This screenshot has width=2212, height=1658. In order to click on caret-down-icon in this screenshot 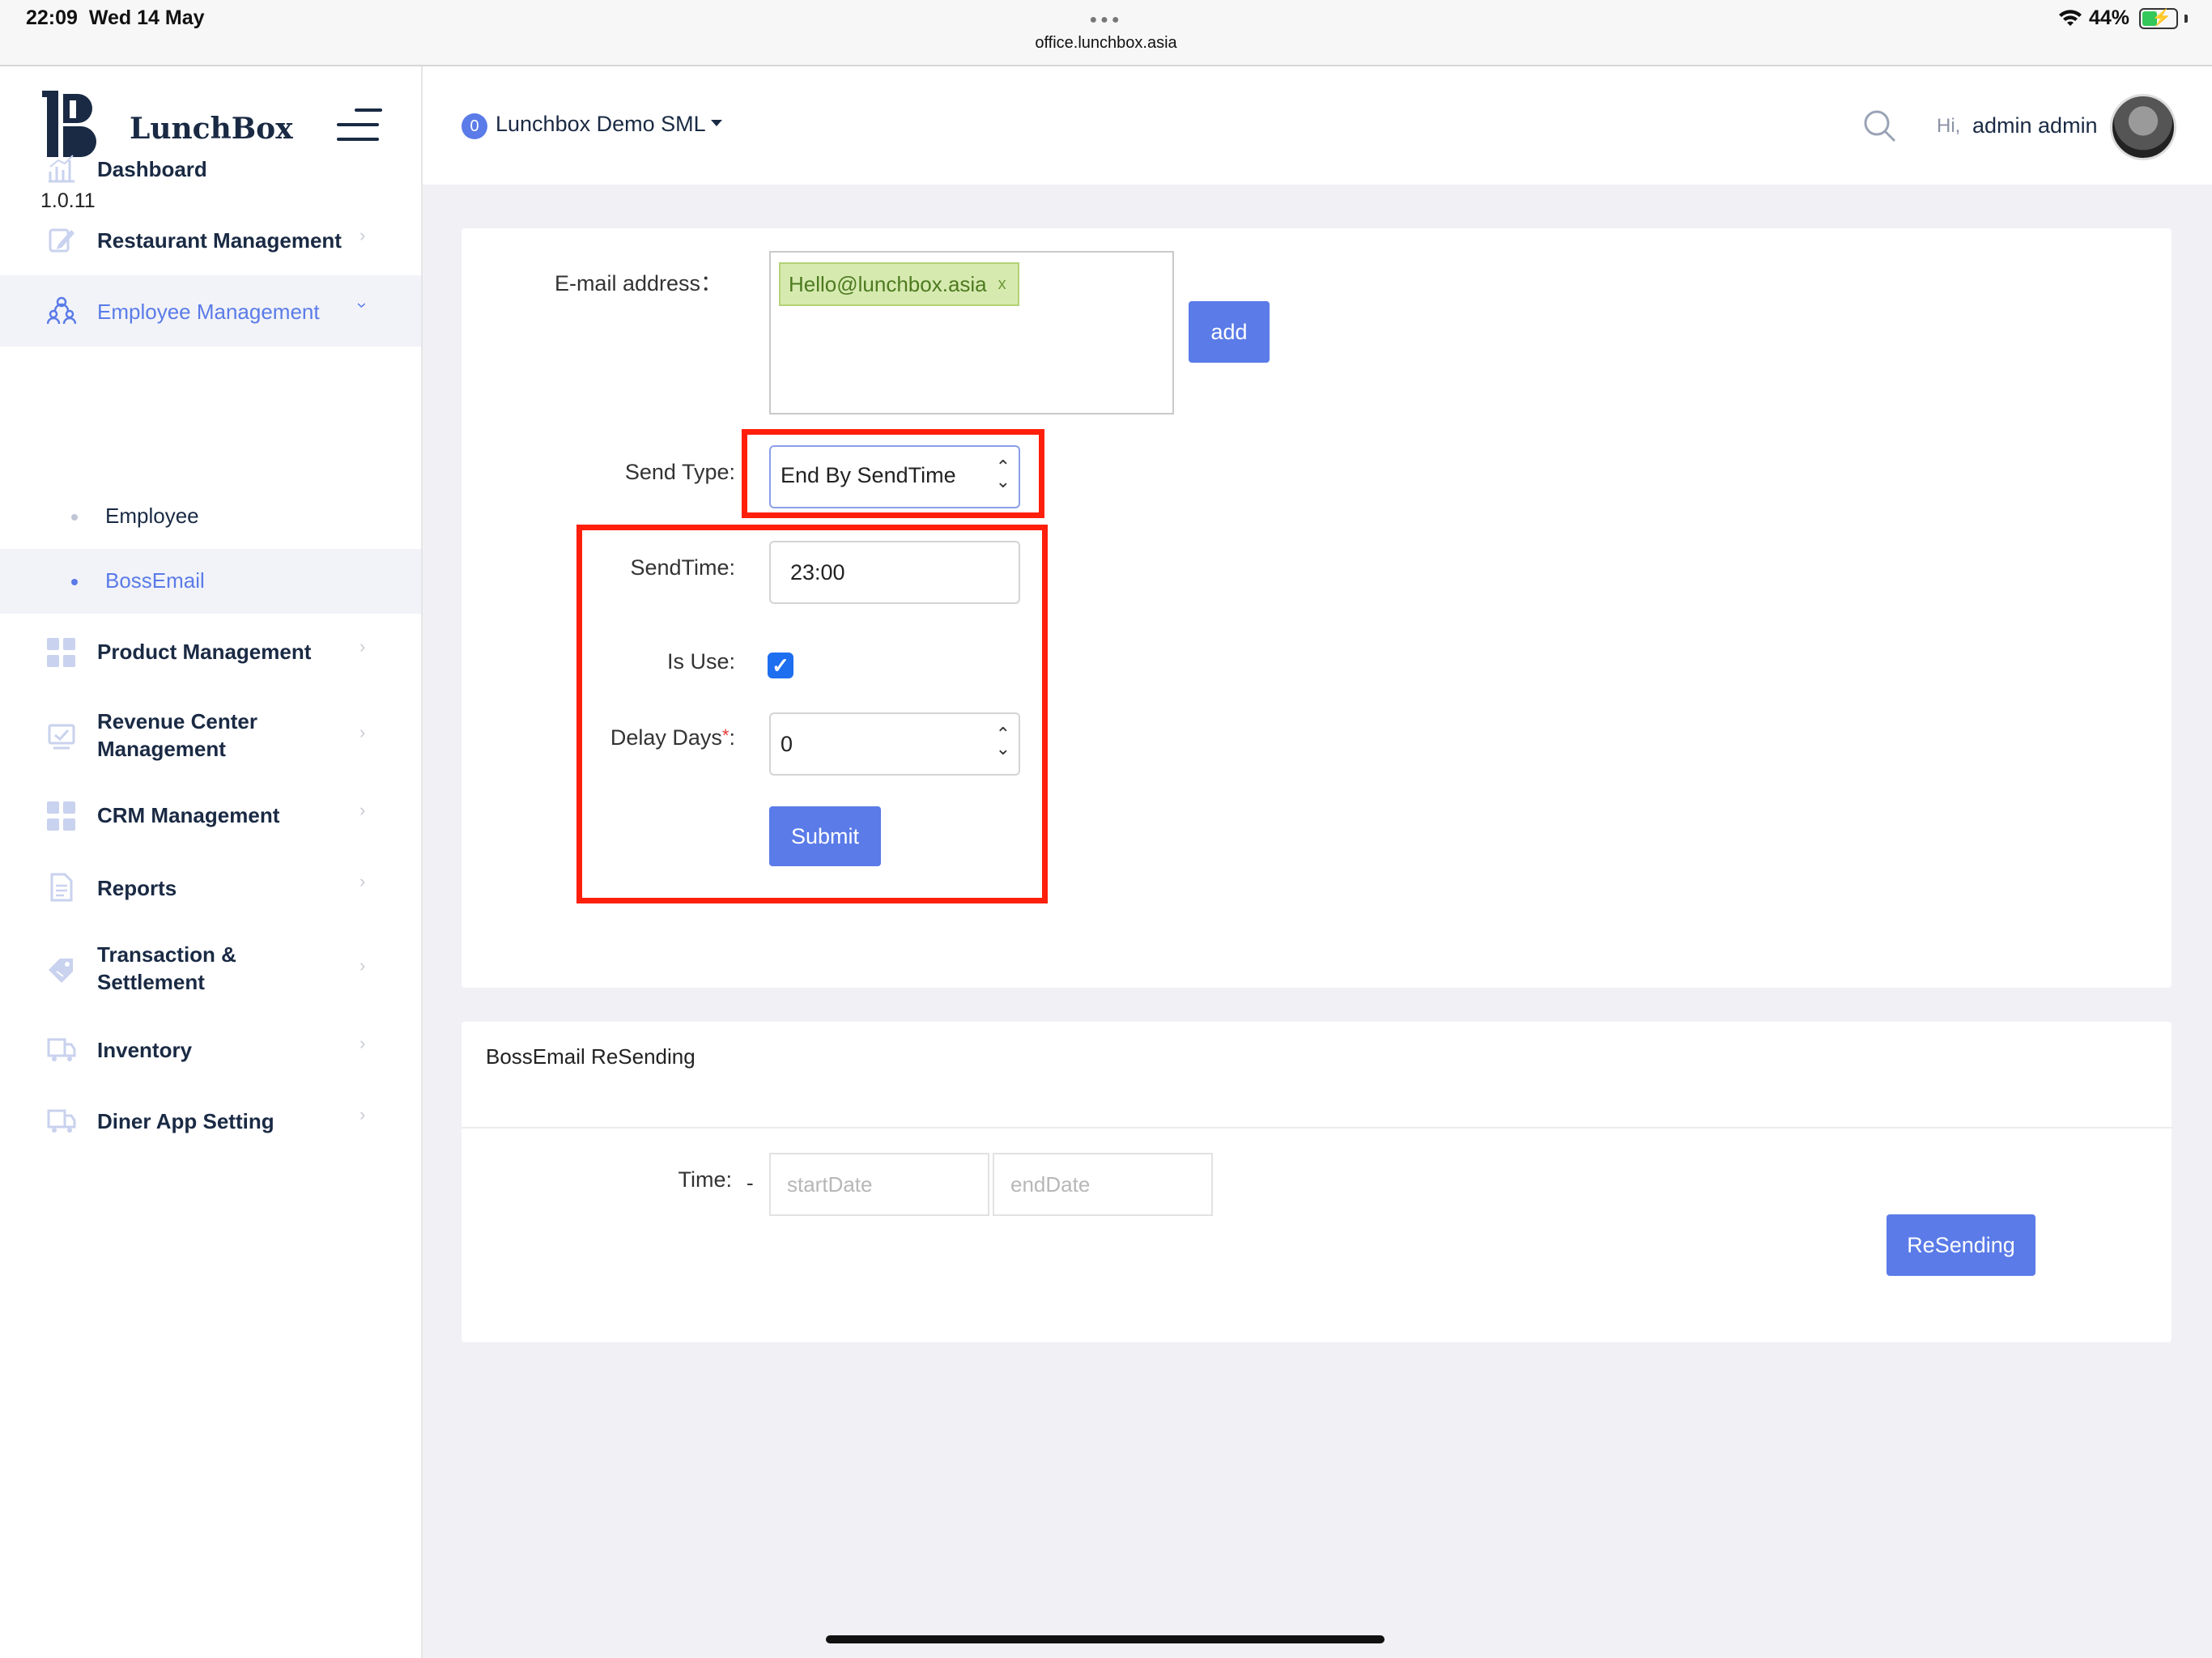, I will do `click(716, 123)`.